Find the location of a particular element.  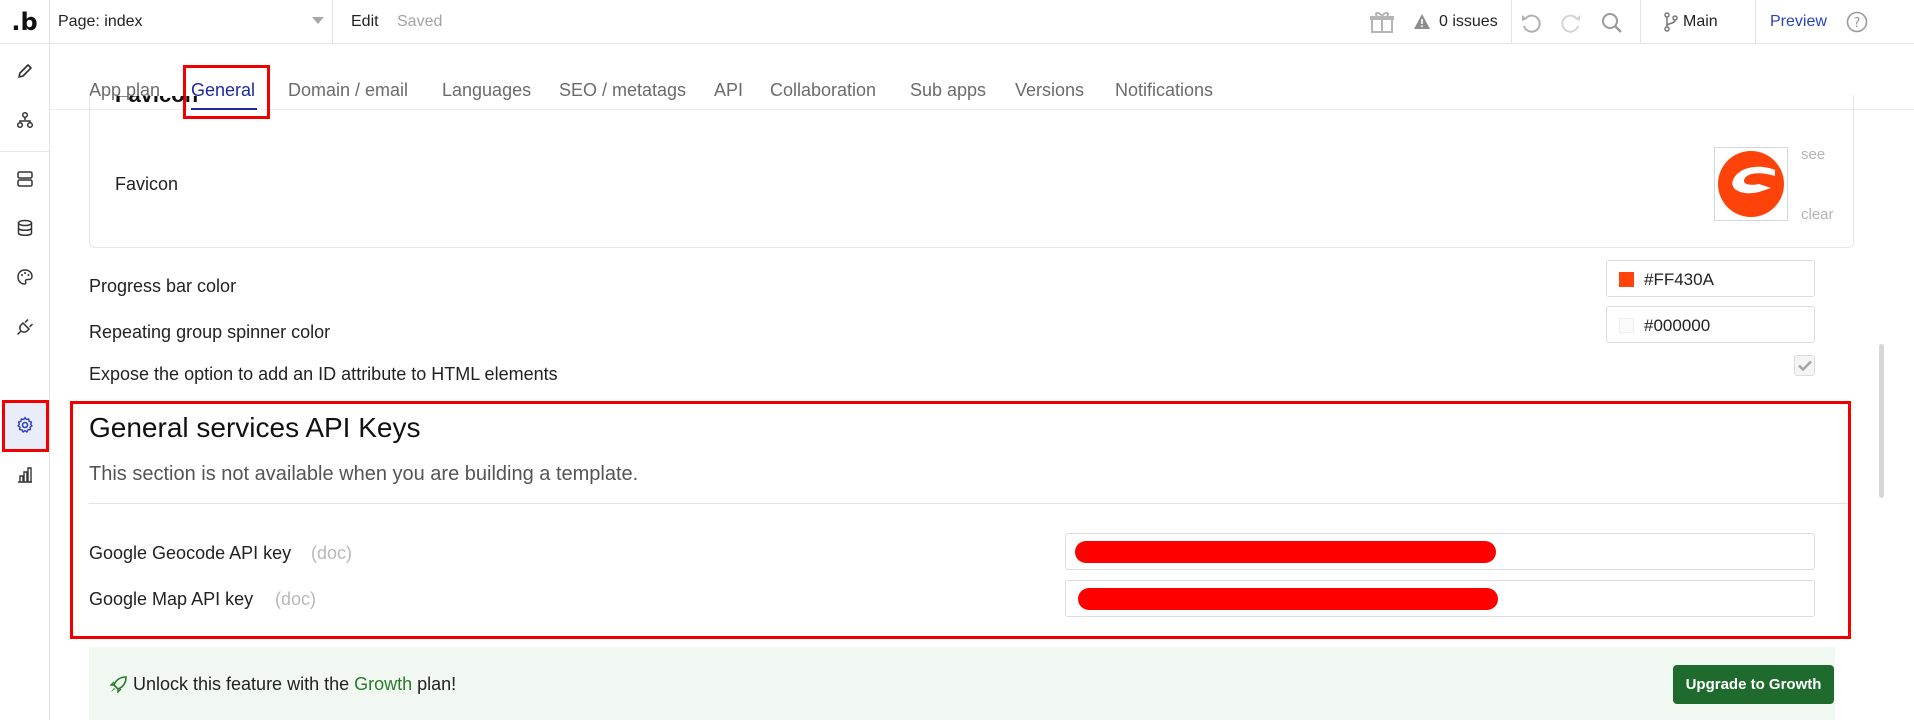

progress-bar-color-picker: #FF430A is located at coordinates (1710, 278).